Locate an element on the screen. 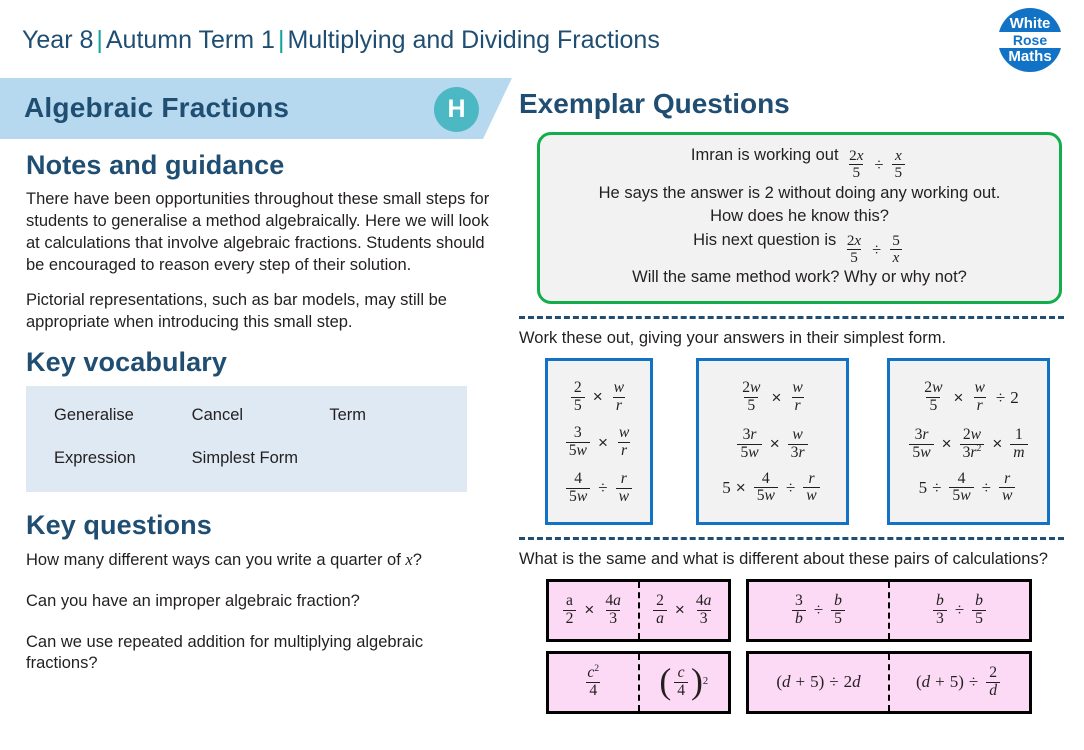 The height and width of the screenshot is (750, 1084). pink-pair-box-2: 3 b ÷ b 5 b 3 ÷ b 5 is located at coordinates (889, 610).